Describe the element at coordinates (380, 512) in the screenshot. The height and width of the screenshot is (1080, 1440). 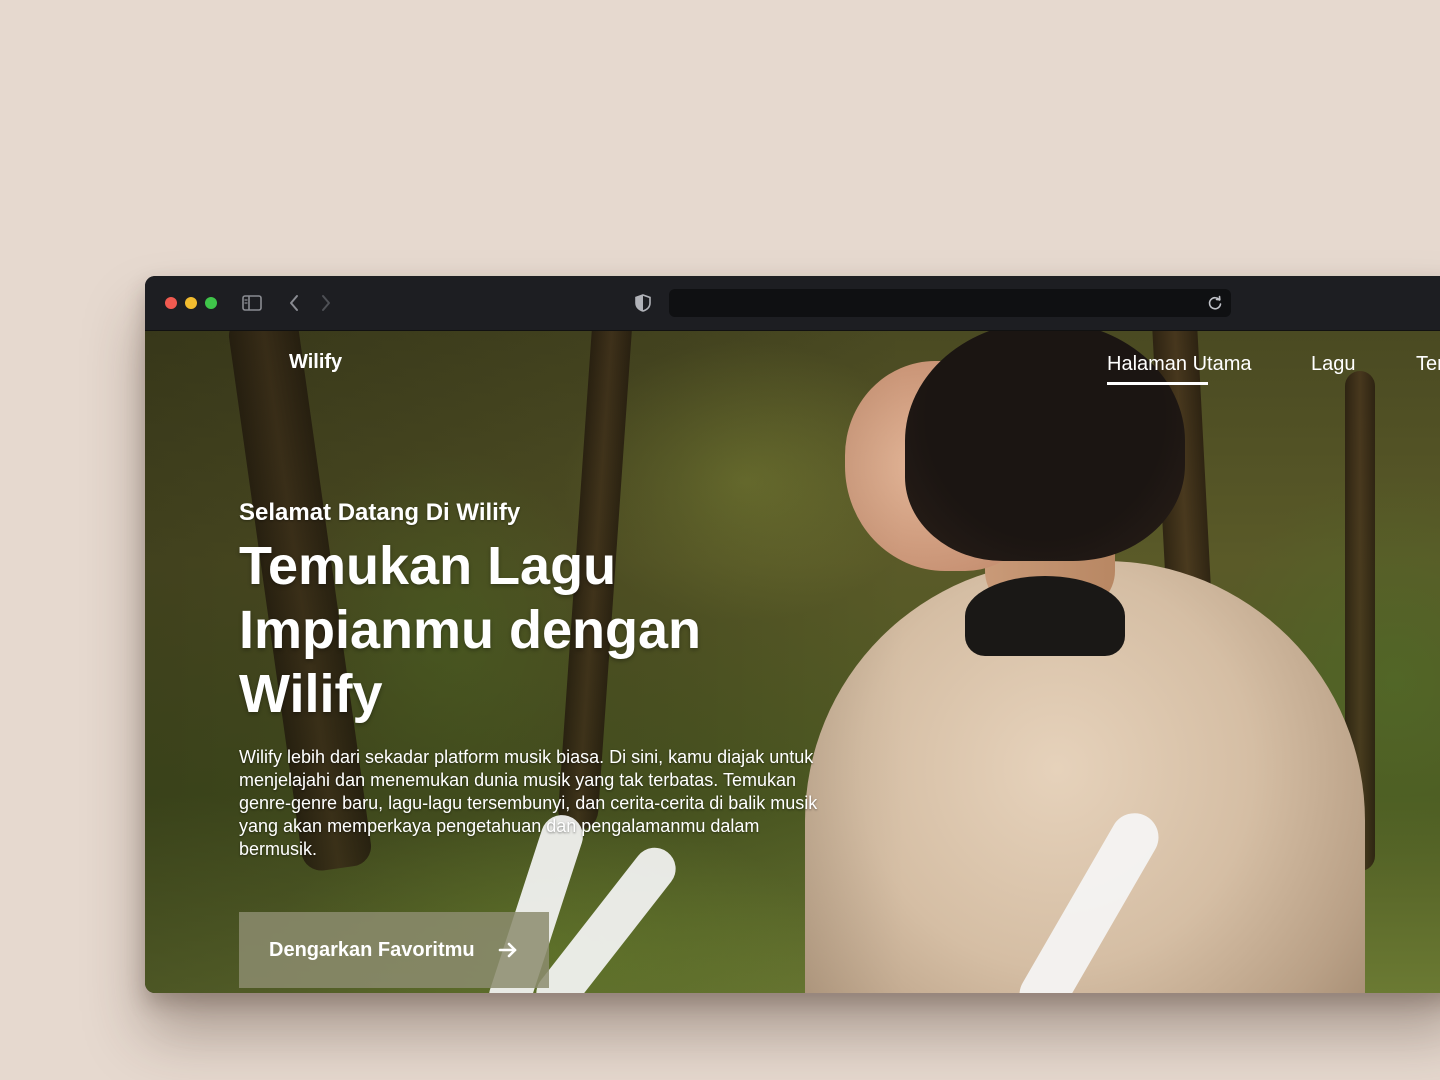
I see `hero-welcome: Selamat Datang Di Wilify` at that location.